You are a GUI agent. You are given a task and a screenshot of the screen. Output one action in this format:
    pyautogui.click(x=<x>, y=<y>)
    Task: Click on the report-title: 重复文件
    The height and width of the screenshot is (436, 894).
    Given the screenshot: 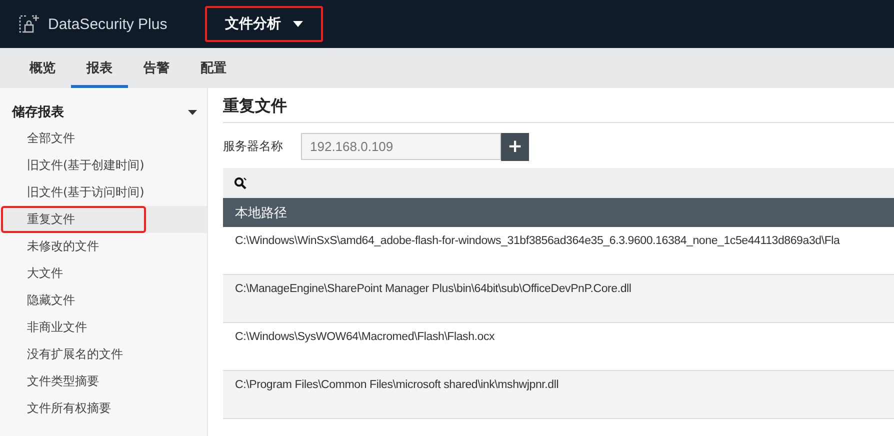 What is the action you would take?
    pyautogui.click(x=558, y=105)
    